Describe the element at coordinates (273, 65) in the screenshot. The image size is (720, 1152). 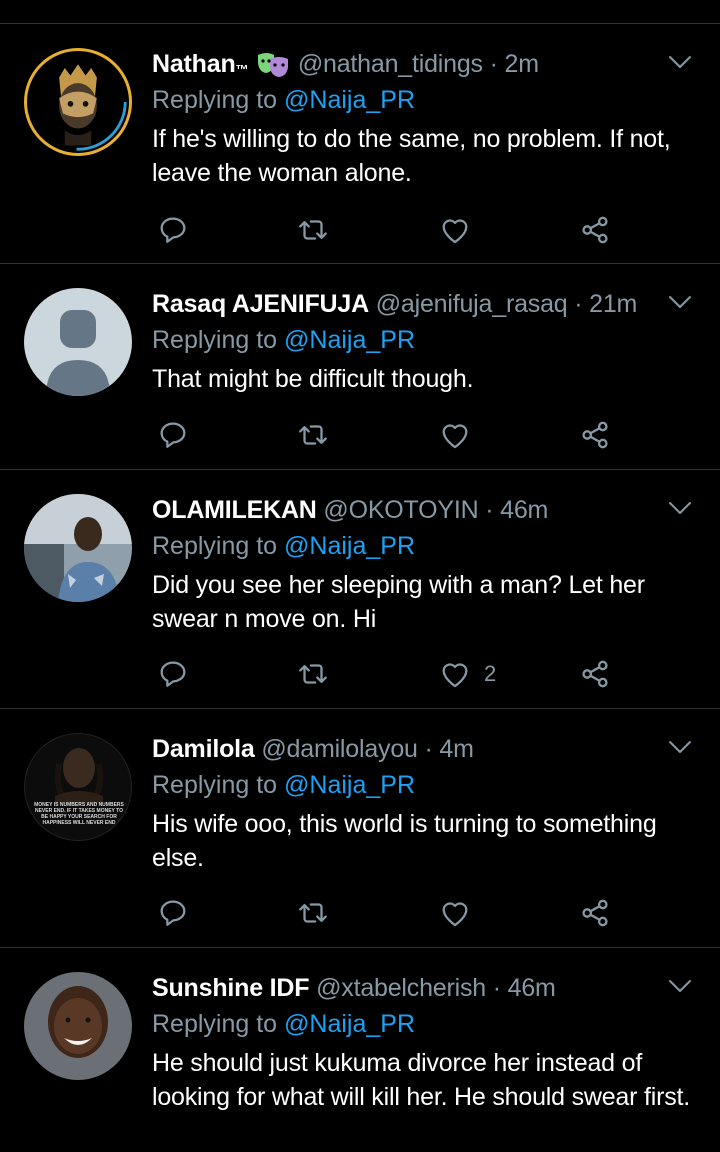
I see `drama-masks-emoji-icon` at that location.